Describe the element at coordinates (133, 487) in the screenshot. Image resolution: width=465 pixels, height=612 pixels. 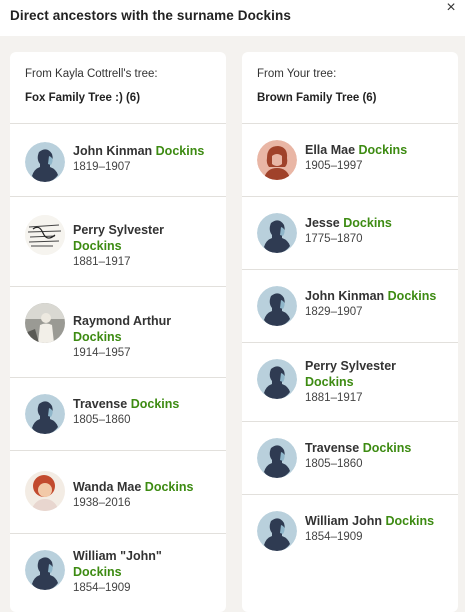
I see `ancestor-name: Wanda Mae Dockins` at that location.